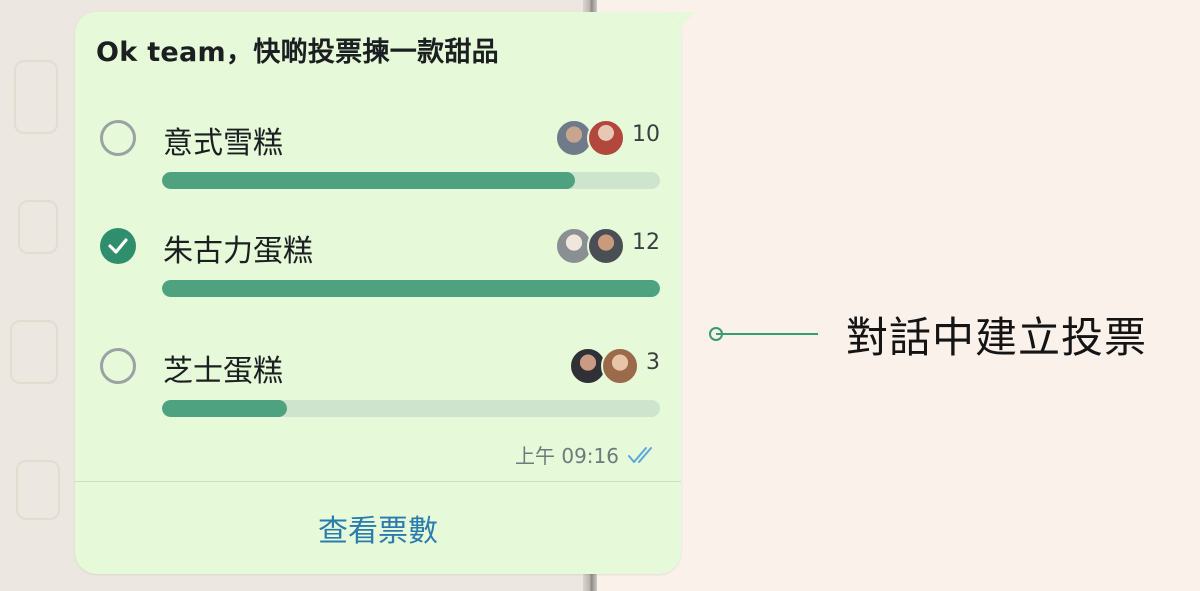 The width and height of the screenshot is (1200, 591). Describe the element at coordinates (238, 251) in the screenshot. I see `poll-option-label: 朱古力蛋糕` at that location.